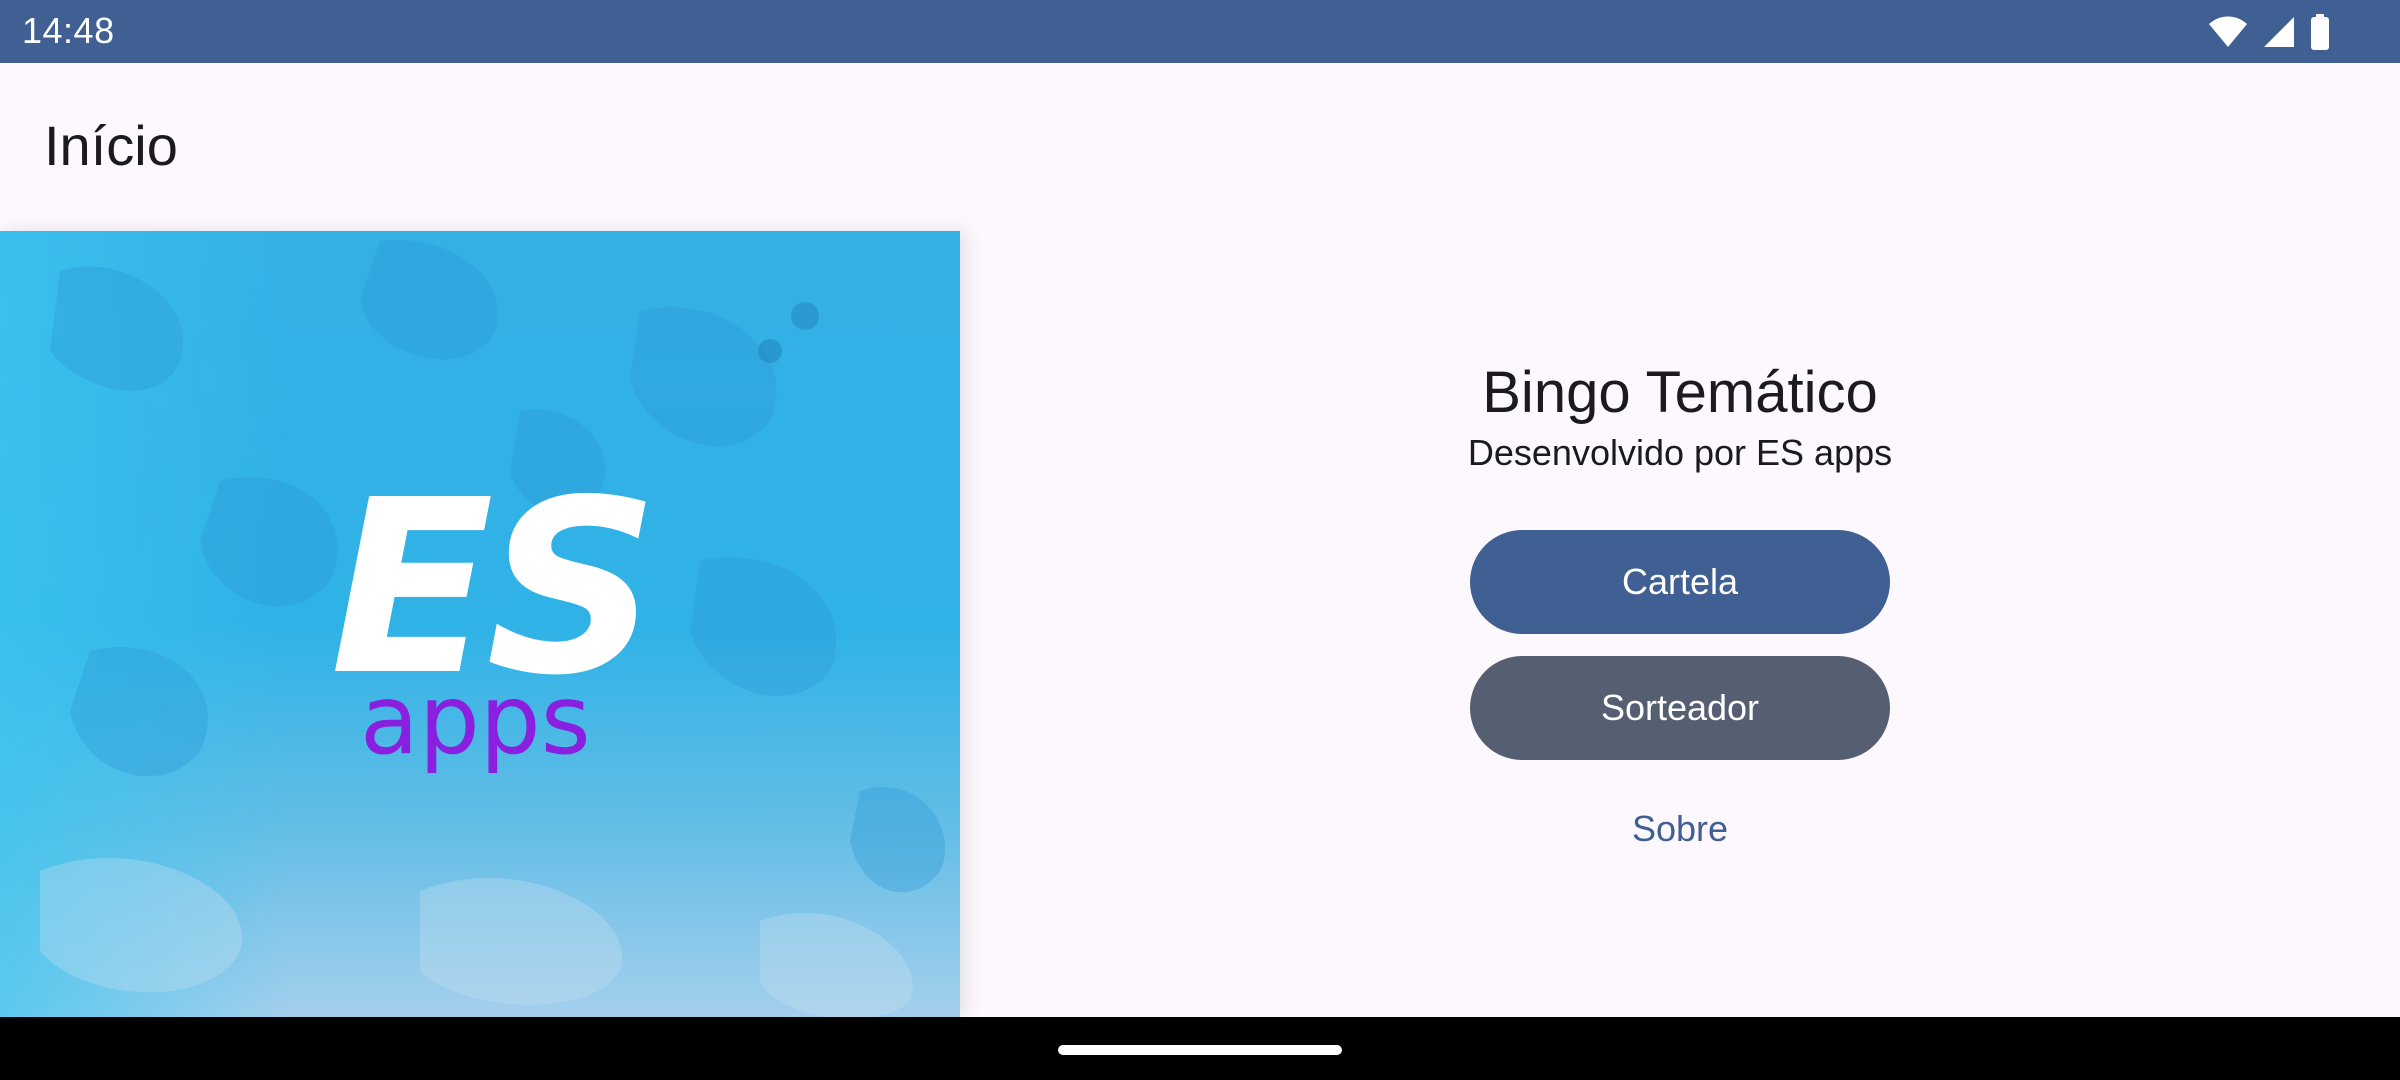 The image size is (2400, 1080). What do you see at coordinates (2279, 32) in the screenshot?
I see `cell-signal-icon` at bounding box center [2279, 32].